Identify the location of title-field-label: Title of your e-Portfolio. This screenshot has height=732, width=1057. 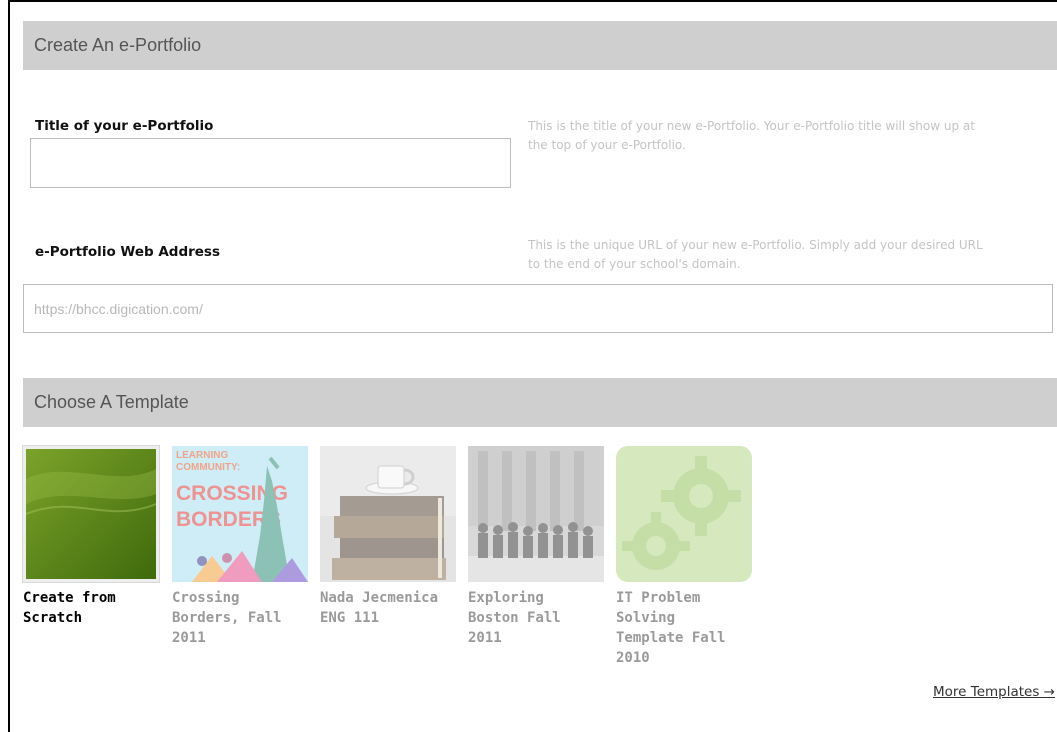
(124, 126).